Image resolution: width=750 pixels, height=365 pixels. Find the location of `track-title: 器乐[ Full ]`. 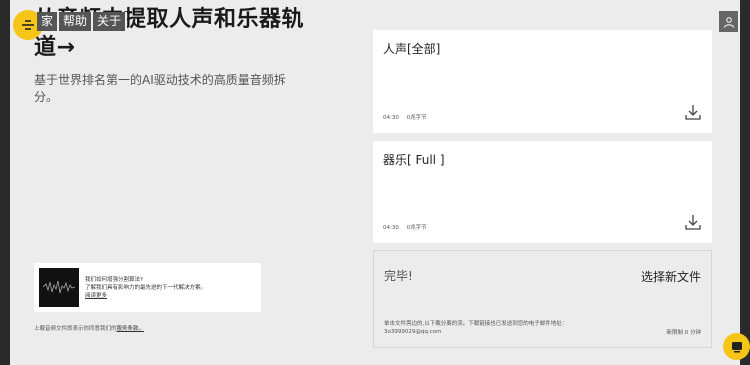

track-title: 器乐[ Full ] is located at coordinates (414, 160).